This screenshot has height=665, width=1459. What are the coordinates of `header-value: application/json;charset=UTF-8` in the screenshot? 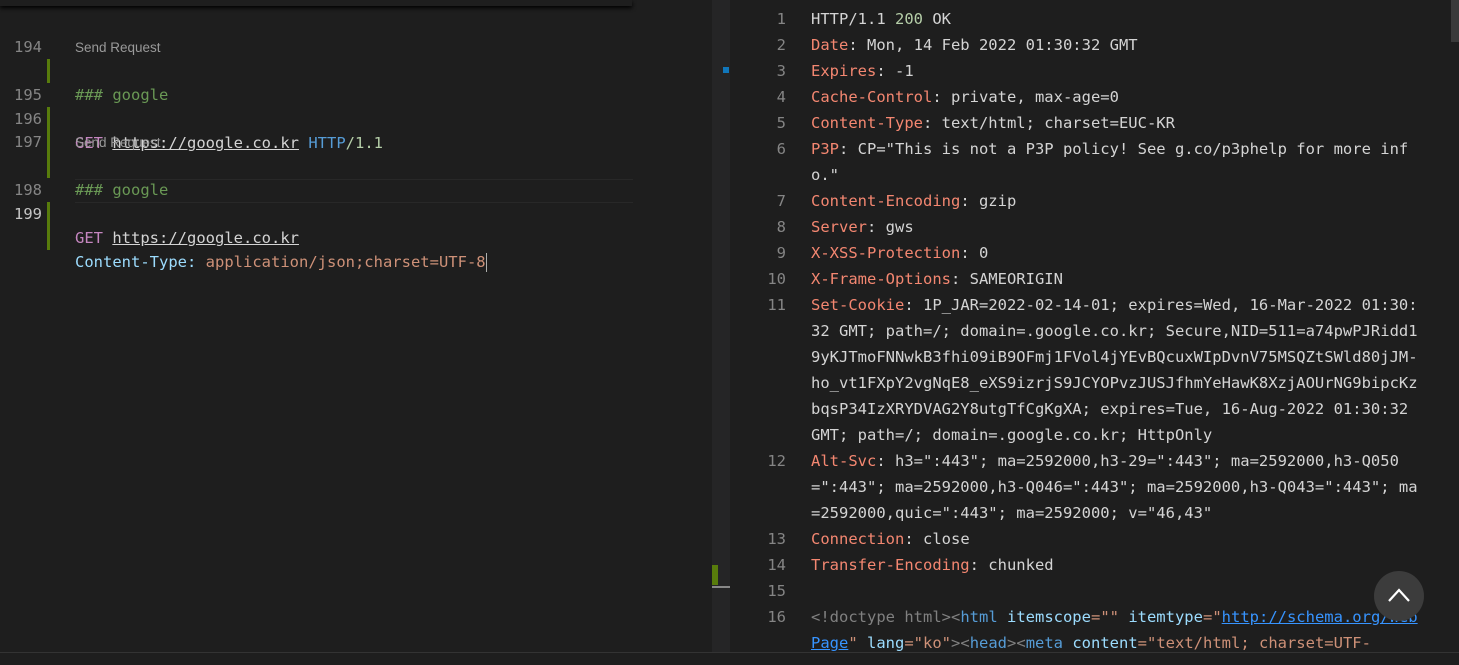 It's located at (345, 262).